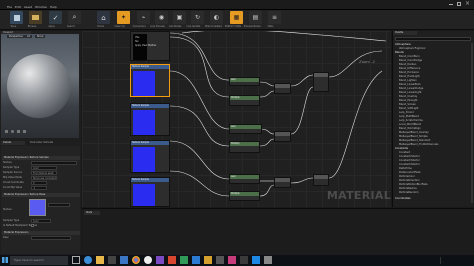 The height and width of the screenshot is (266, 474). Describe the element at coordinates (39, 188) in the screenshot. I see `const-mip-value-field: -1` at that location.